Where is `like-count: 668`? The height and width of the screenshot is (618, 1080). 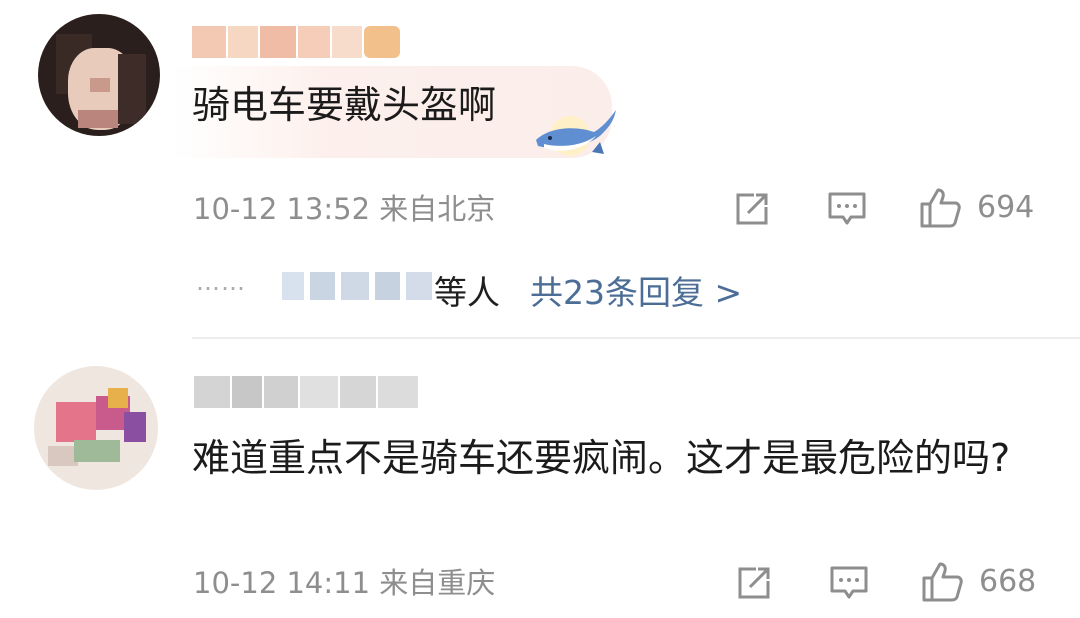
like-count: 668 is located at coordinates (1008, 581).